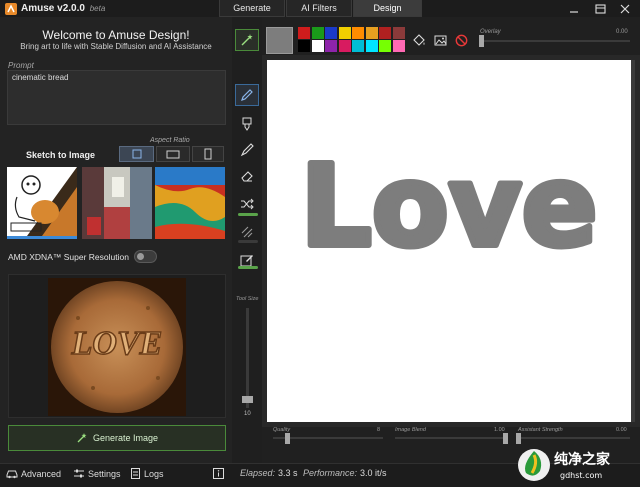  What do you see at coordinates (451, 438) in the screenshot?
I see `image-blend-slider` at bounding box center [451, 438].